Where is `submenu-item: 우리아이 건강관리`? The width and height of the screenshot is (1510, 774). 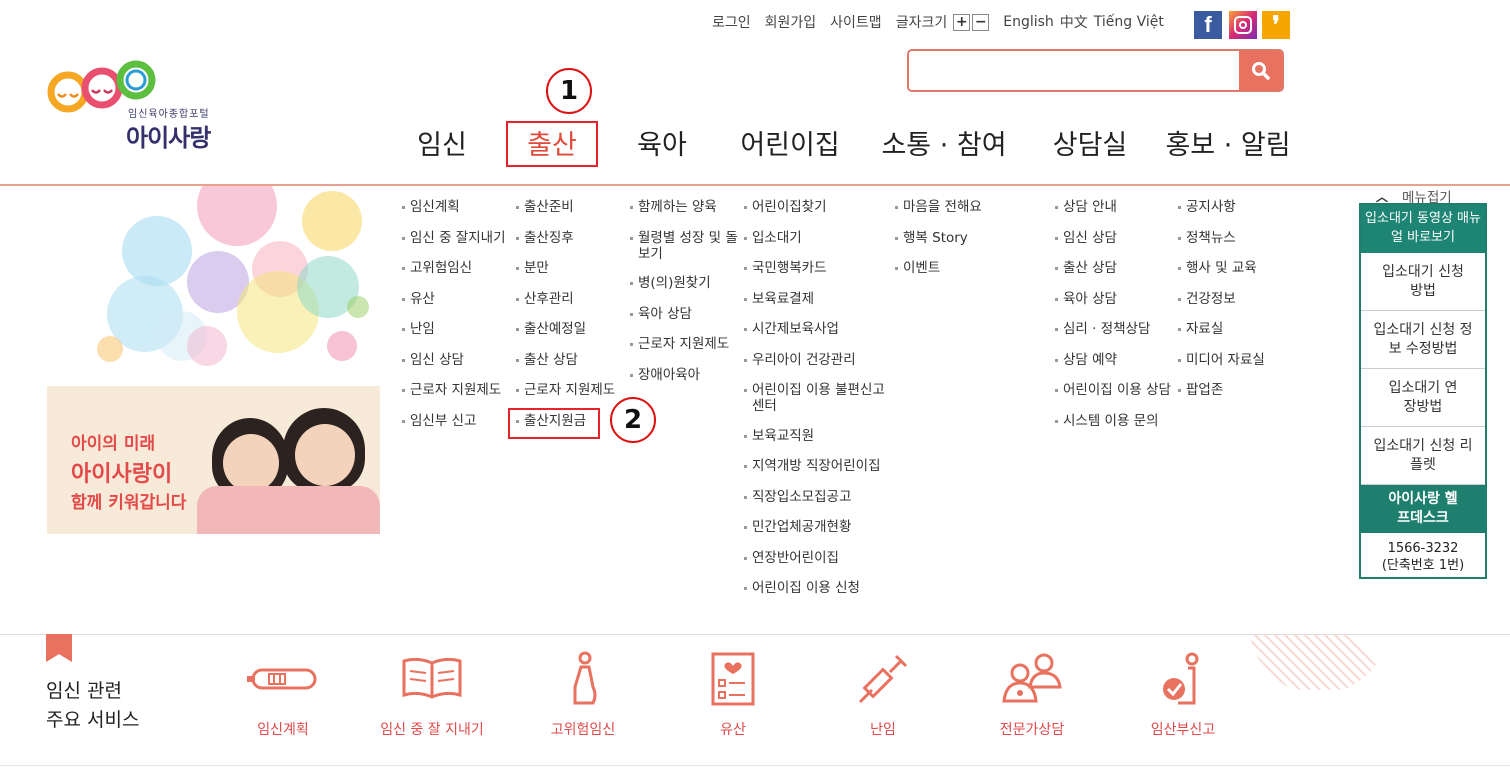 submenu-item: 우리아이 건강관리 is located at coordinates (818, 360).